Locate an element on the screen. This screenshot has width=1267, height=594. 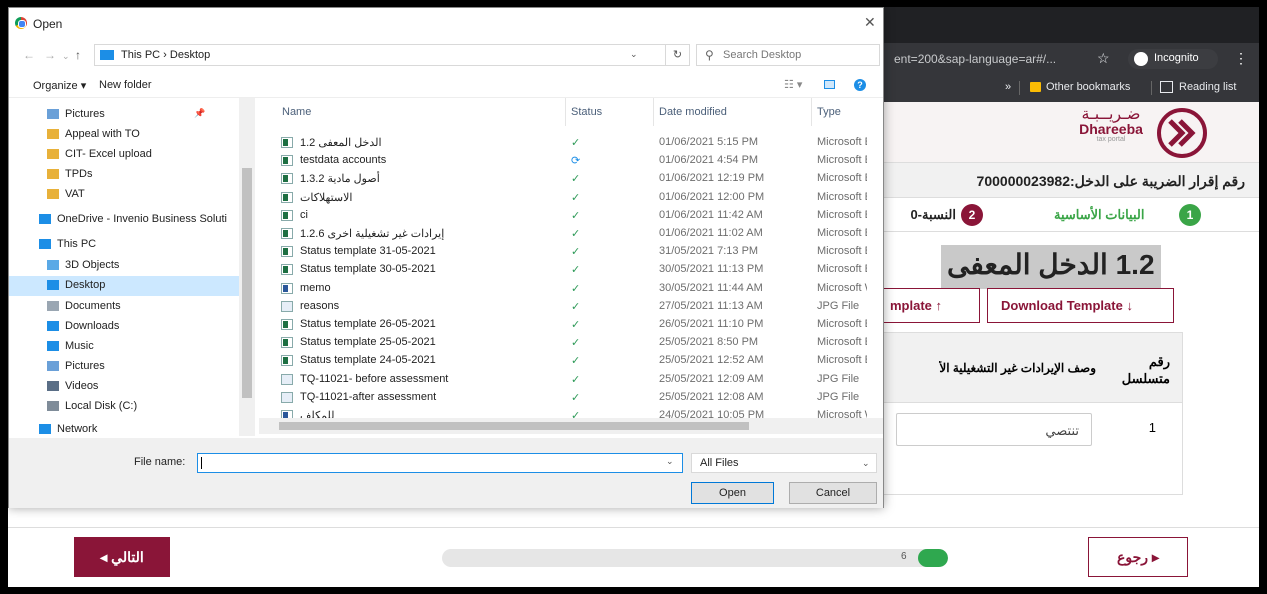
nav-item: VAT is located at coordinates (124, 195).